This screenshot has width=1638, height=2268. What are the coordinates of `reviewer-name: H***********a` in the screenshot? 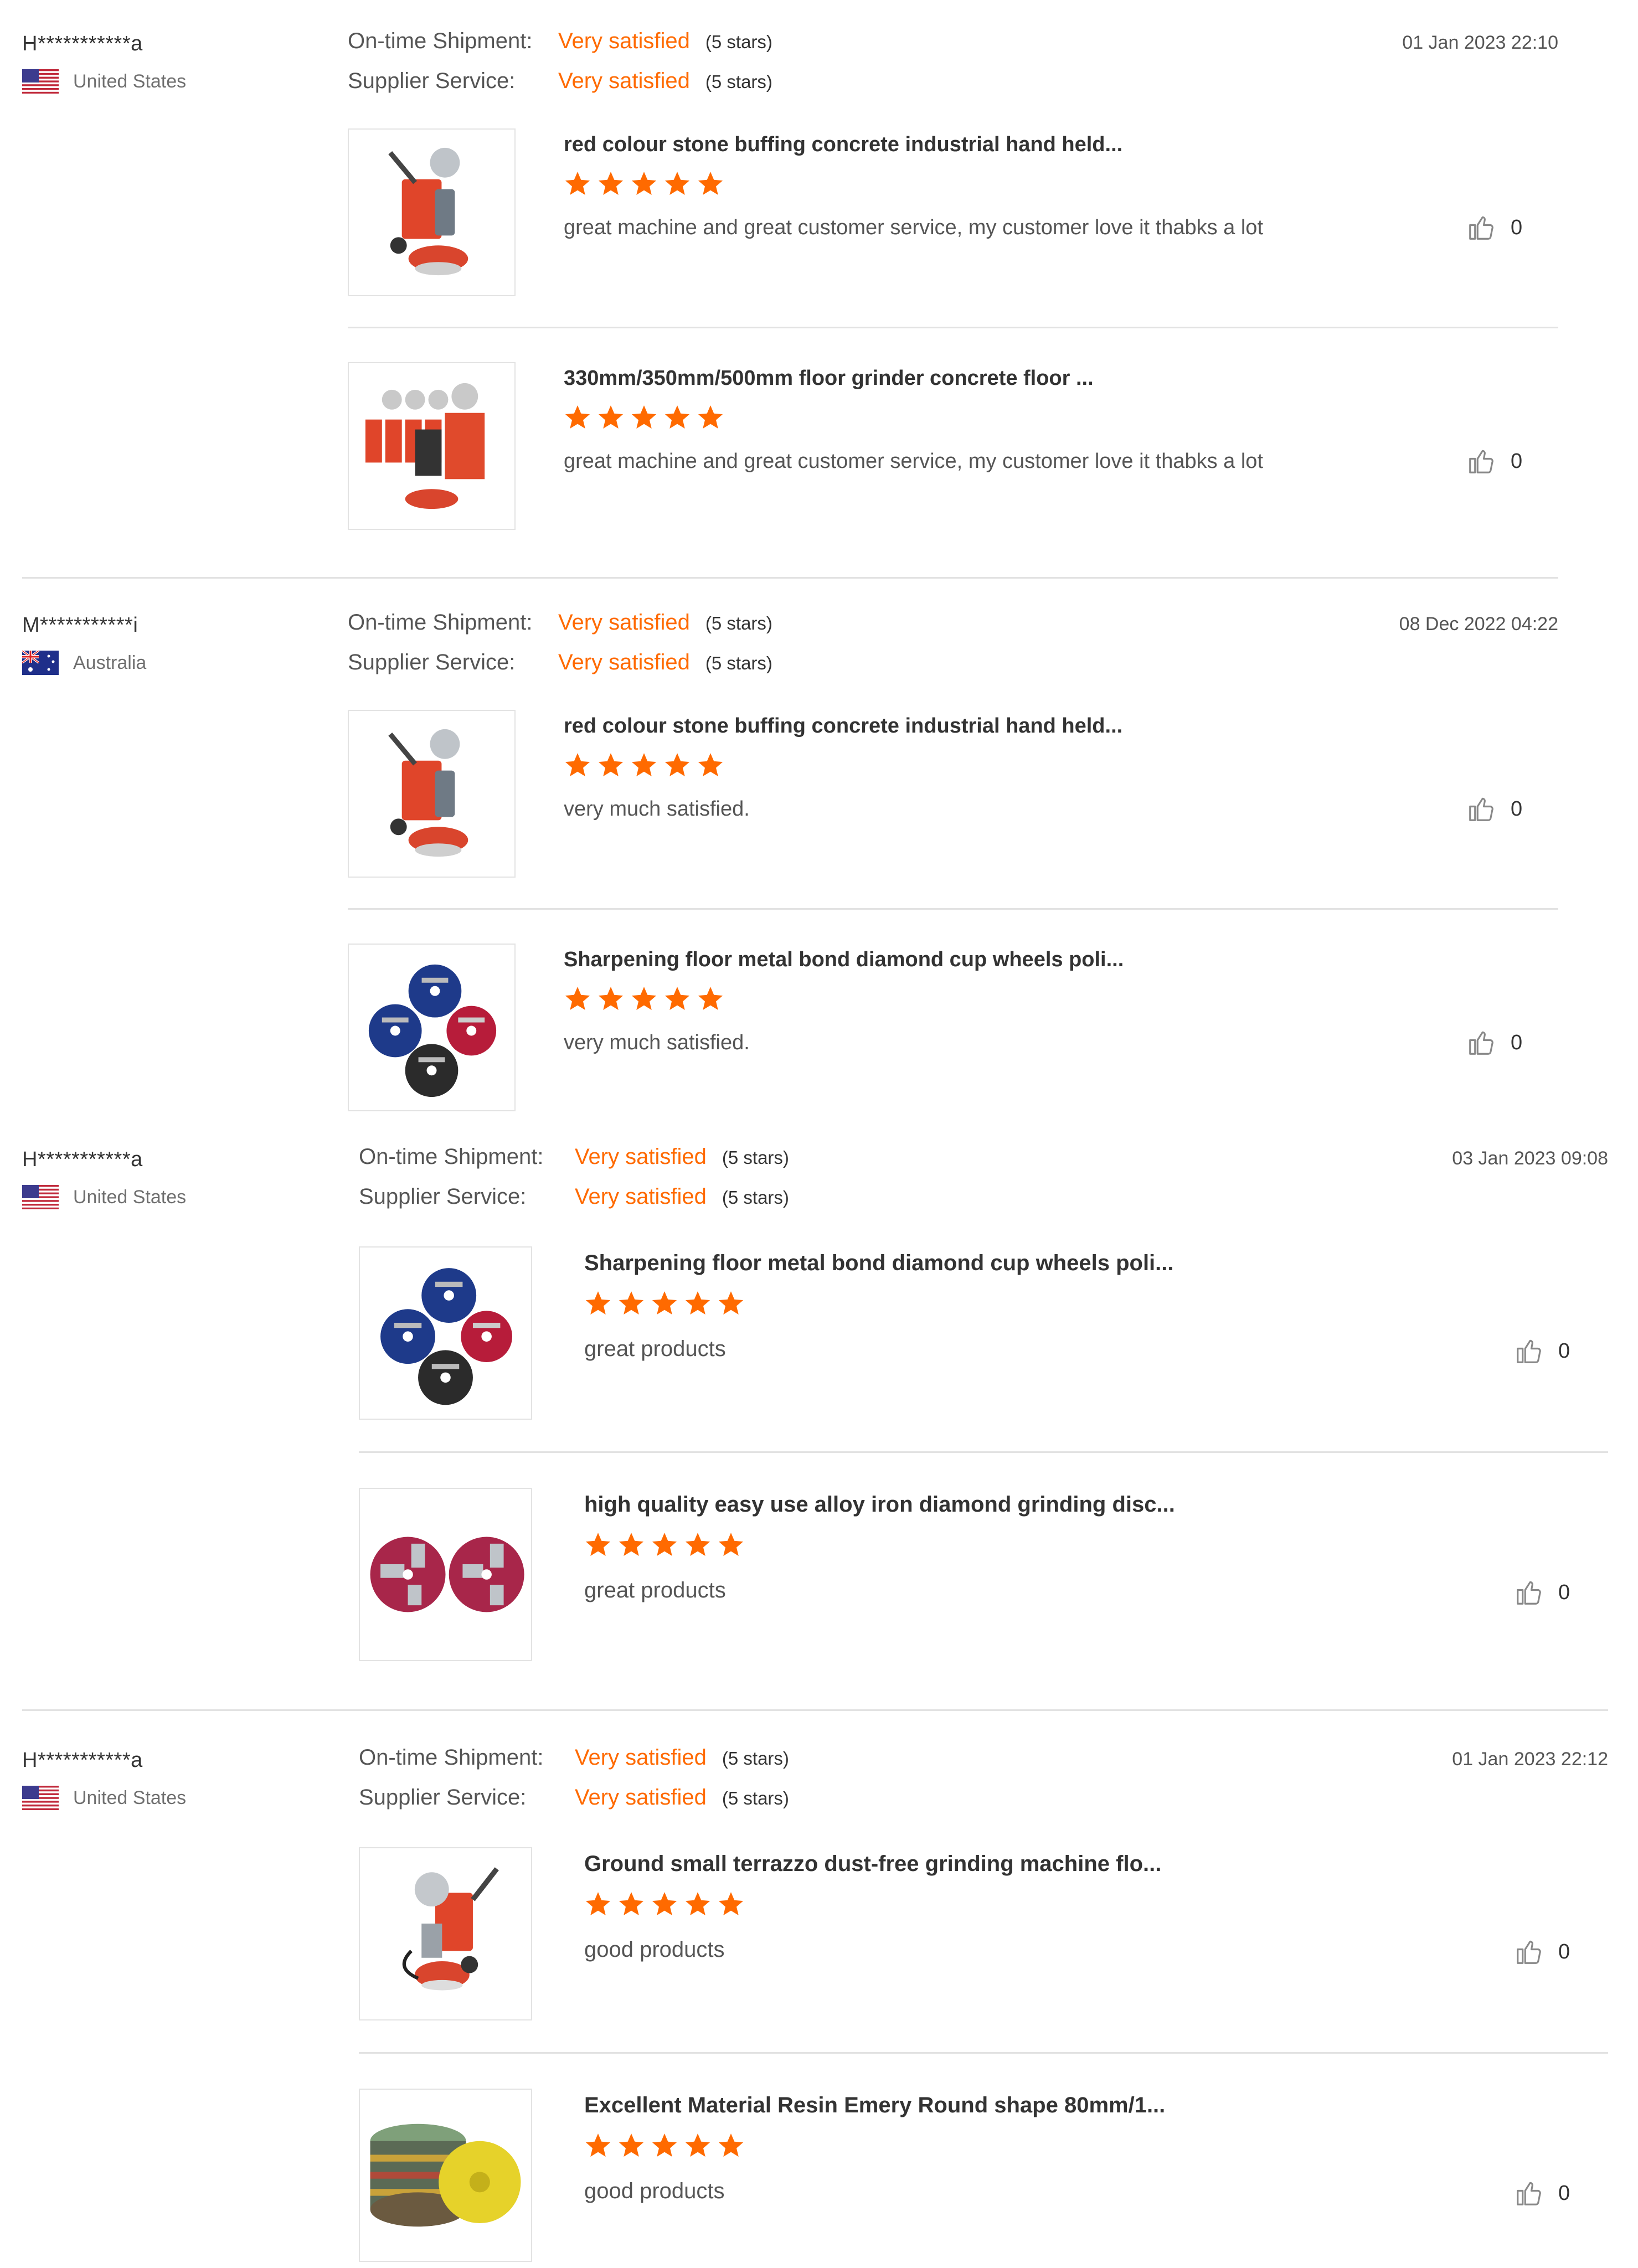 It's located at (82, 1159).